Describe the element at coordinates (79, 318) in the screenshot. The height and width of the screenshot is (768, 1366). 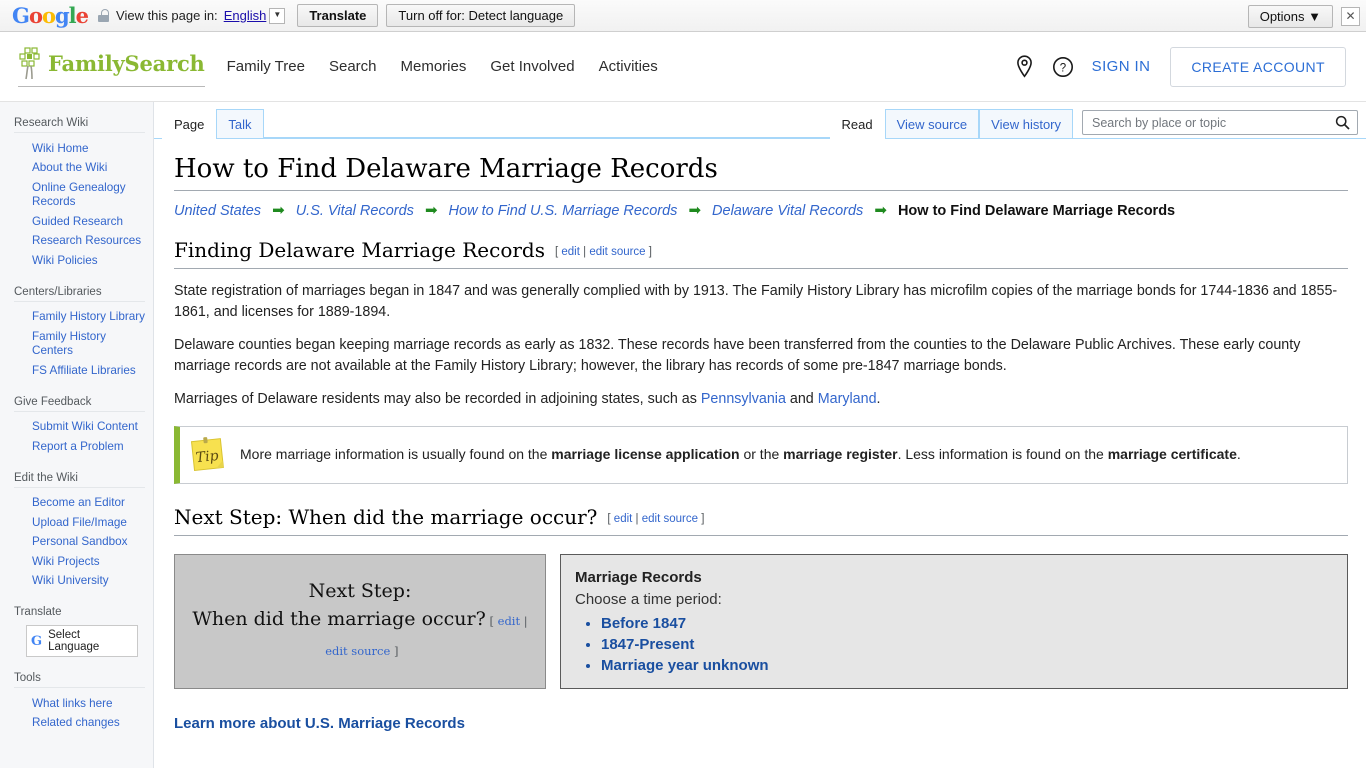
I see `sidebar-item-family-history-library: Family History Library` at that location.